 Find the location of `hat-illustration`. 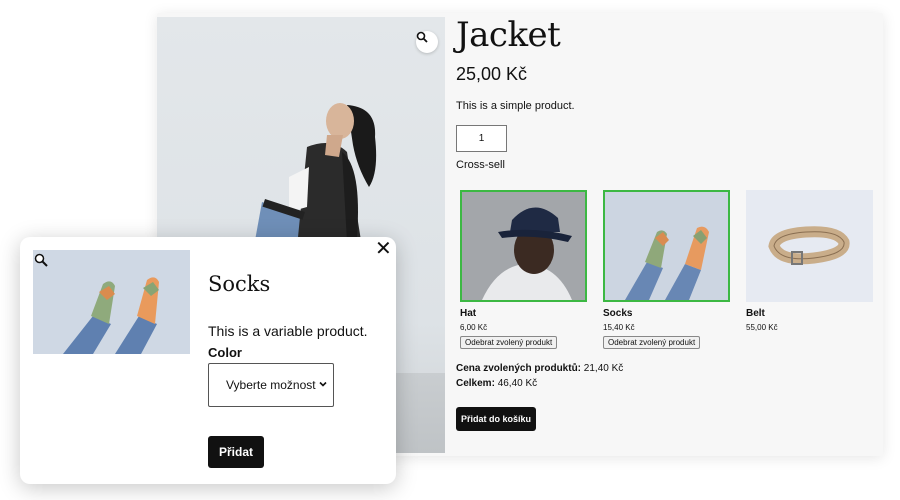

hat-illustration is located at coordinates (523, 246).